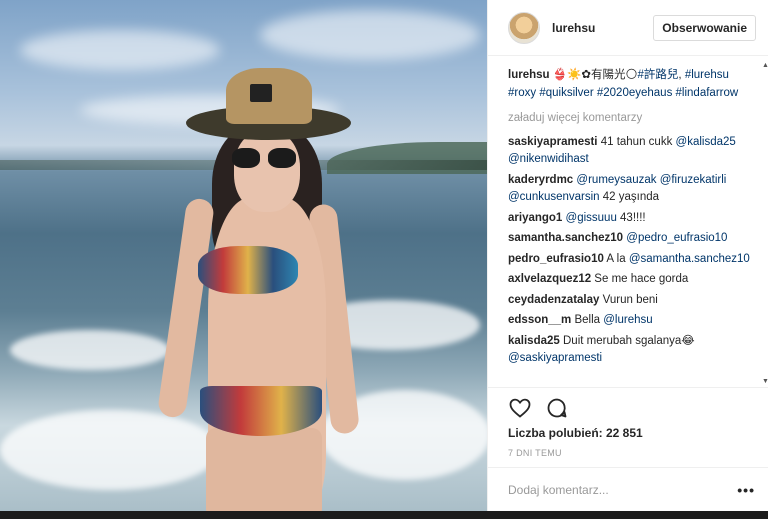 The height and width of the screenshot is (519, 768). I want to click on add-comment-bar: •••, so click(628, 489).